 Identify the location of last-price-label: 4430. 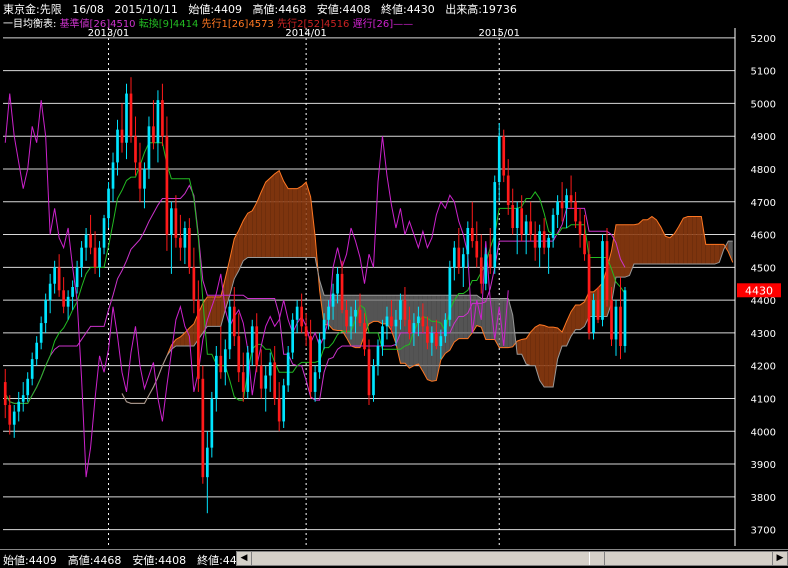
(759, 290).